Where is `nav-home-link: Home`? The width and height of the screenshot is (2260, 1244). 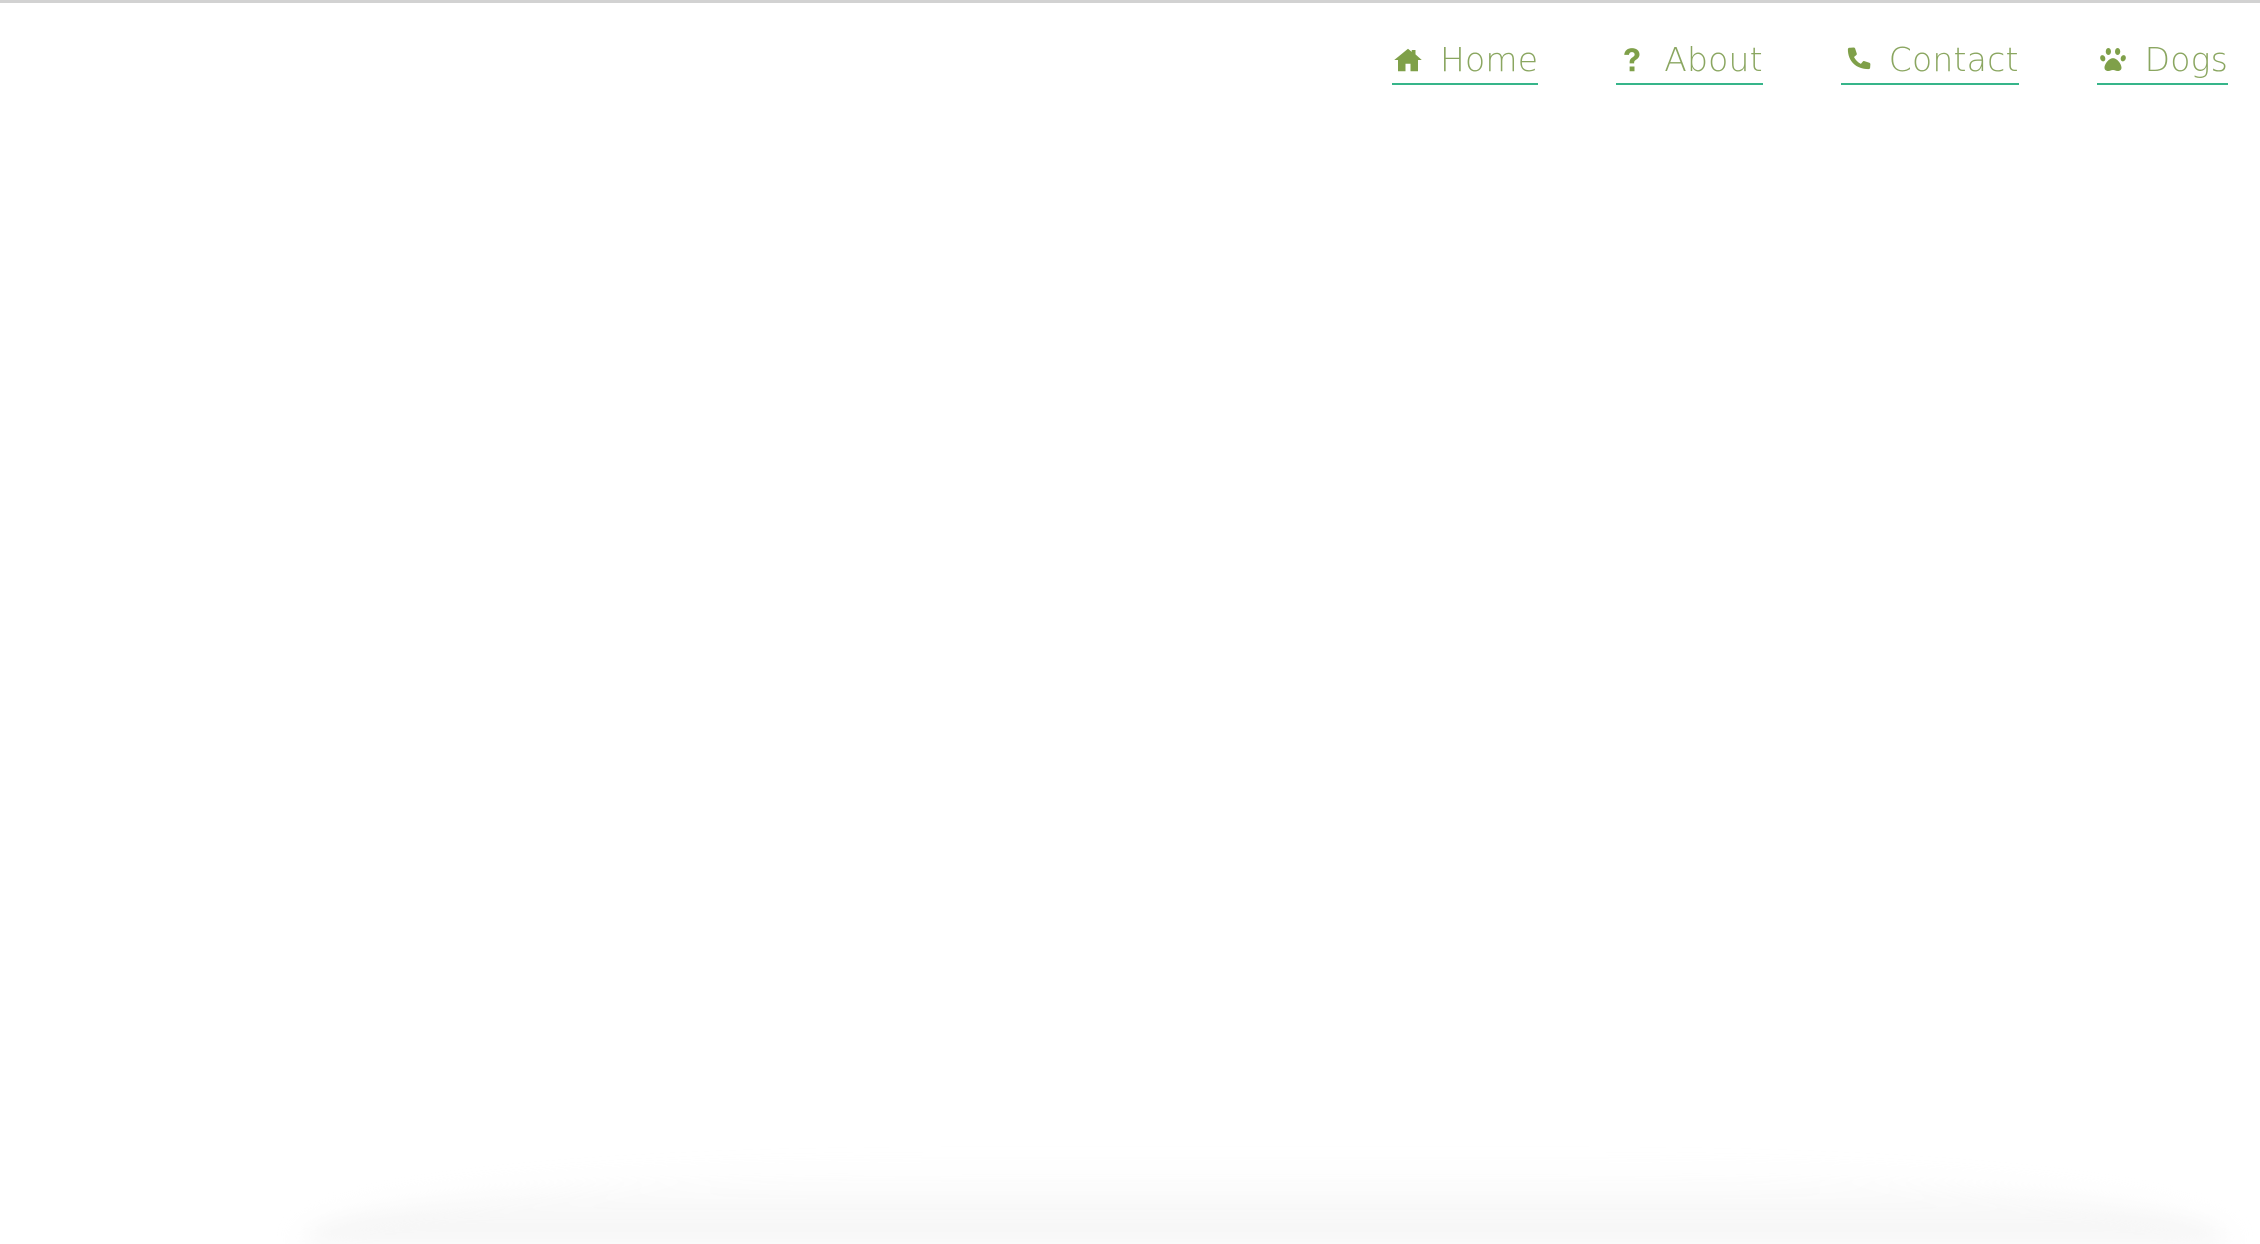
nav-home-link: Home is located at coordinates (1465, 62).